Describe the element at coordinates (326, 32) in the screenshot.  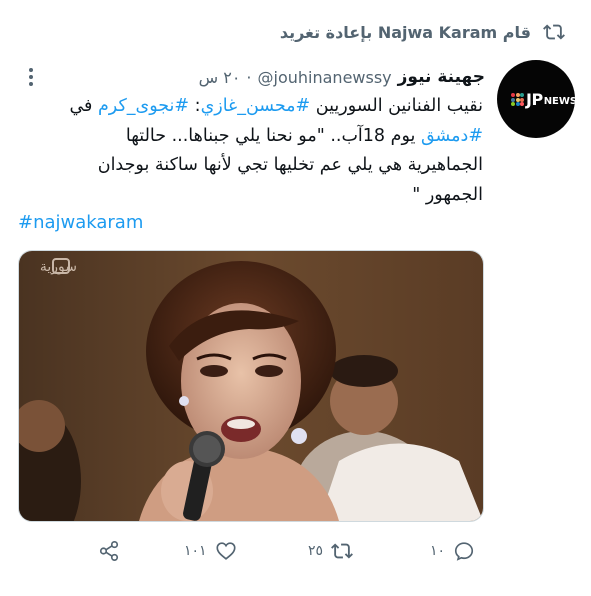
I see `retweet-suffix: بإعادة تغريد` at that location.